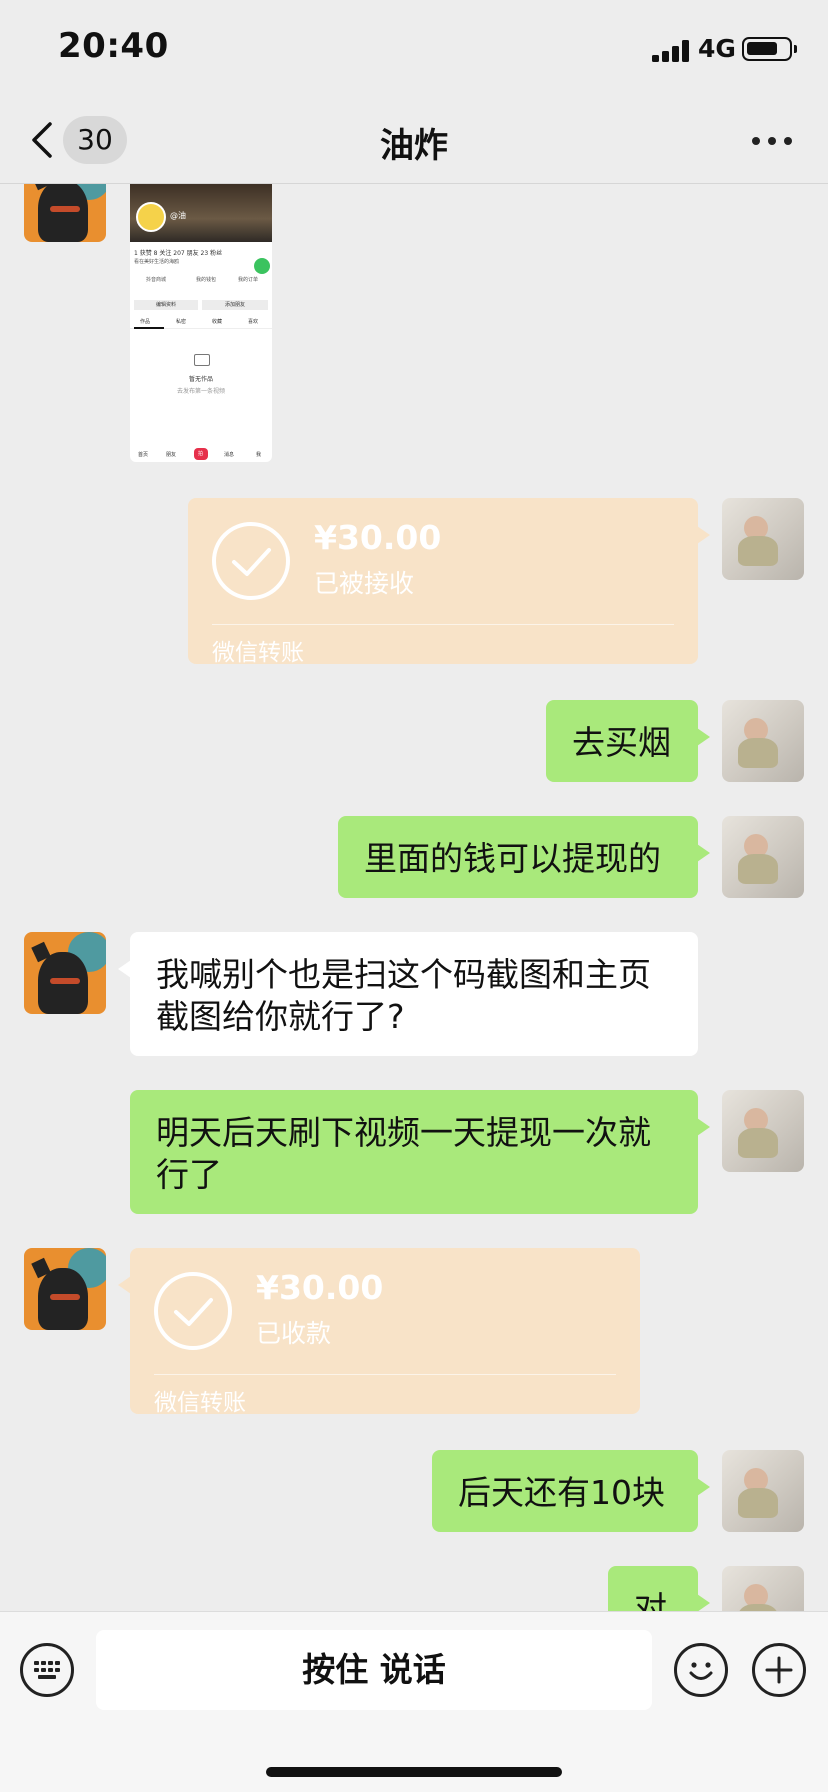 The width and height of the screenshot is (828, 1792). I want to click on screenshot-create-icon: 拍, so click(201, 454).